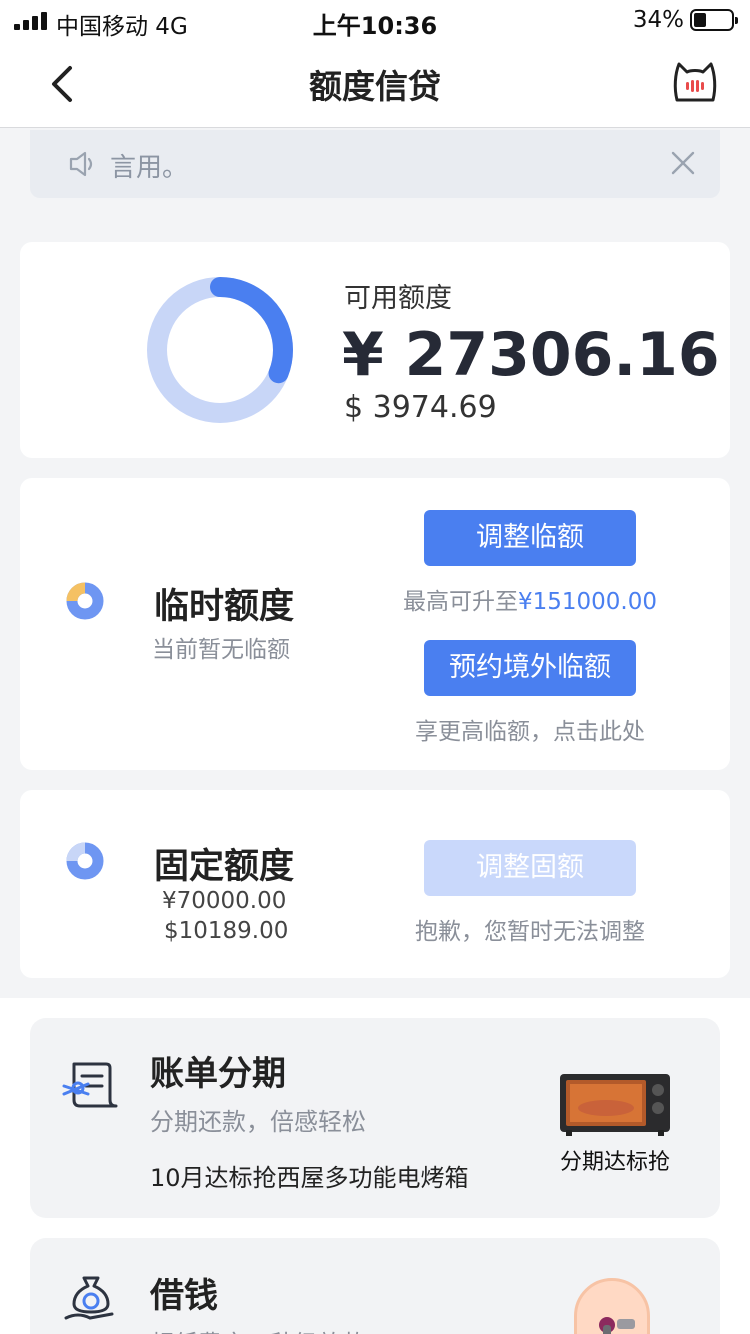 The height and width of the screenshot is (1334, 750). Describe the element at coordinates (224, 867) in the screenshot. I see `fixed-title: 固定额度` at that location.